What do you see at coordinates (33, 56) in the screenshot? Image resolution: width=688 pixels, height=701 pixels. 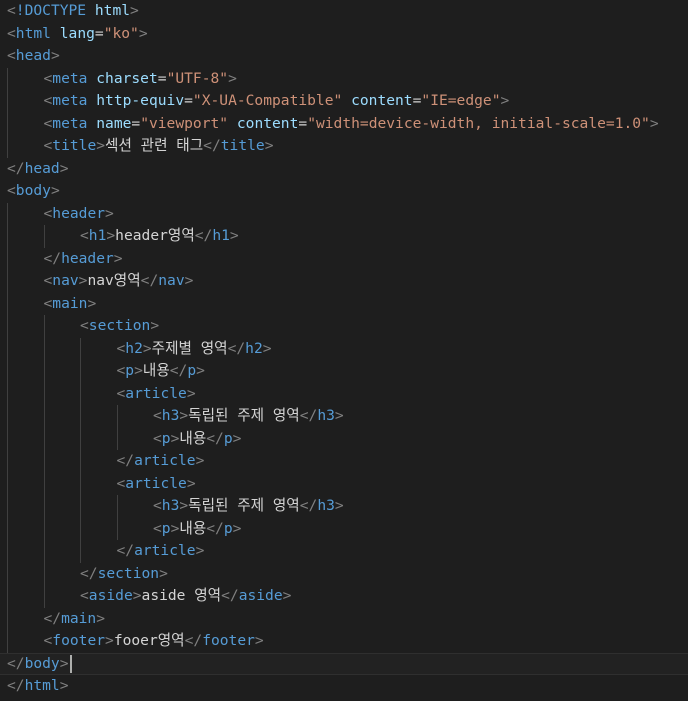 I see `code-line: <head>` at bounding box center [33, 56].